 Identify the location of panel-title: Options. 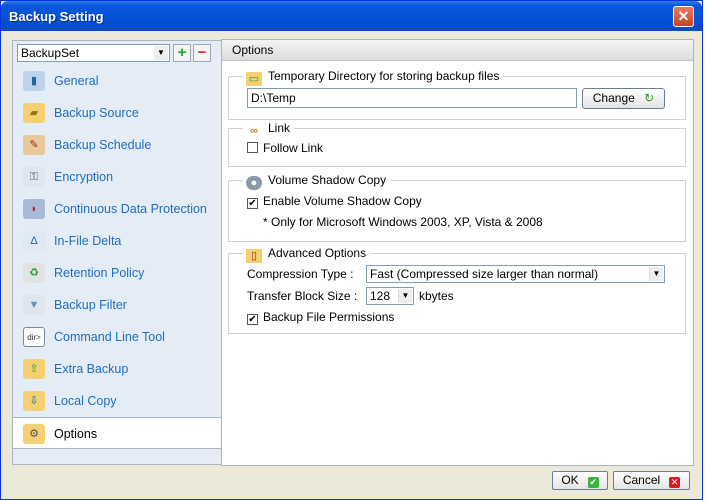
(457, 50).